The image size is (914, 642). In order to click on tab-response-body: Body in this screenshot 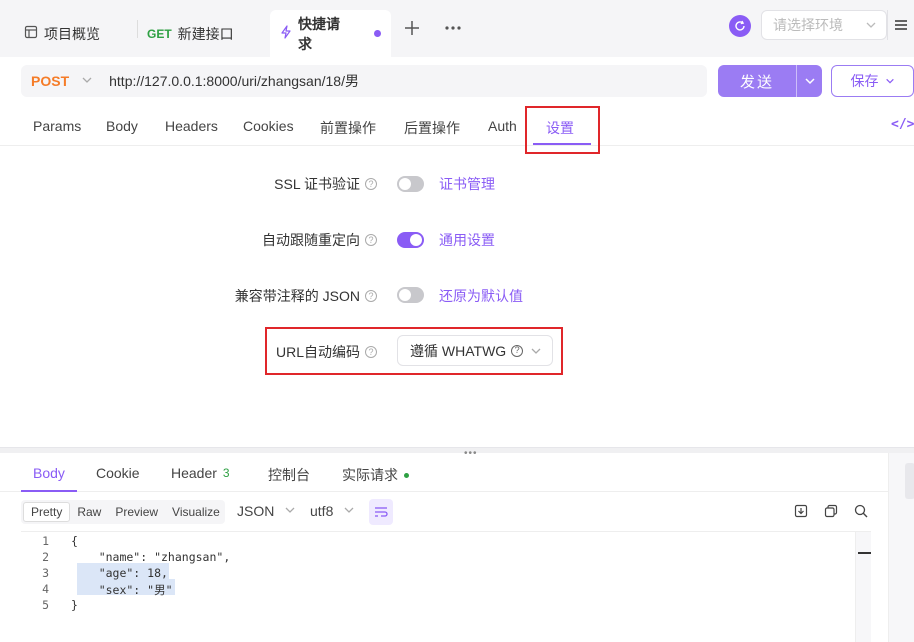, I will do `click(49, 473)`.